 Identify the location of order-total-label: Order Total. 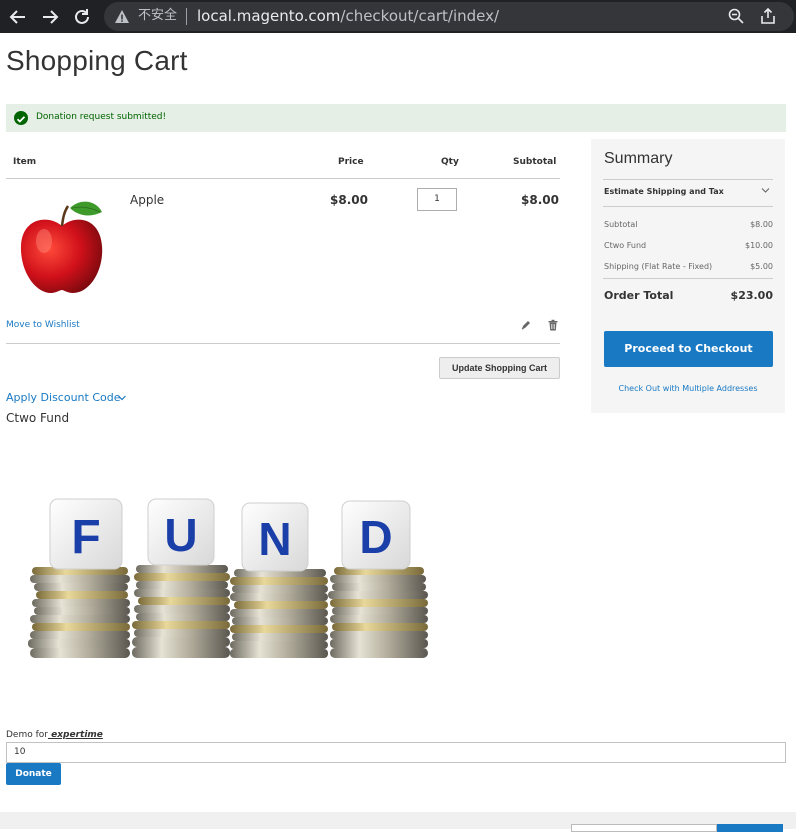
(639, 295).